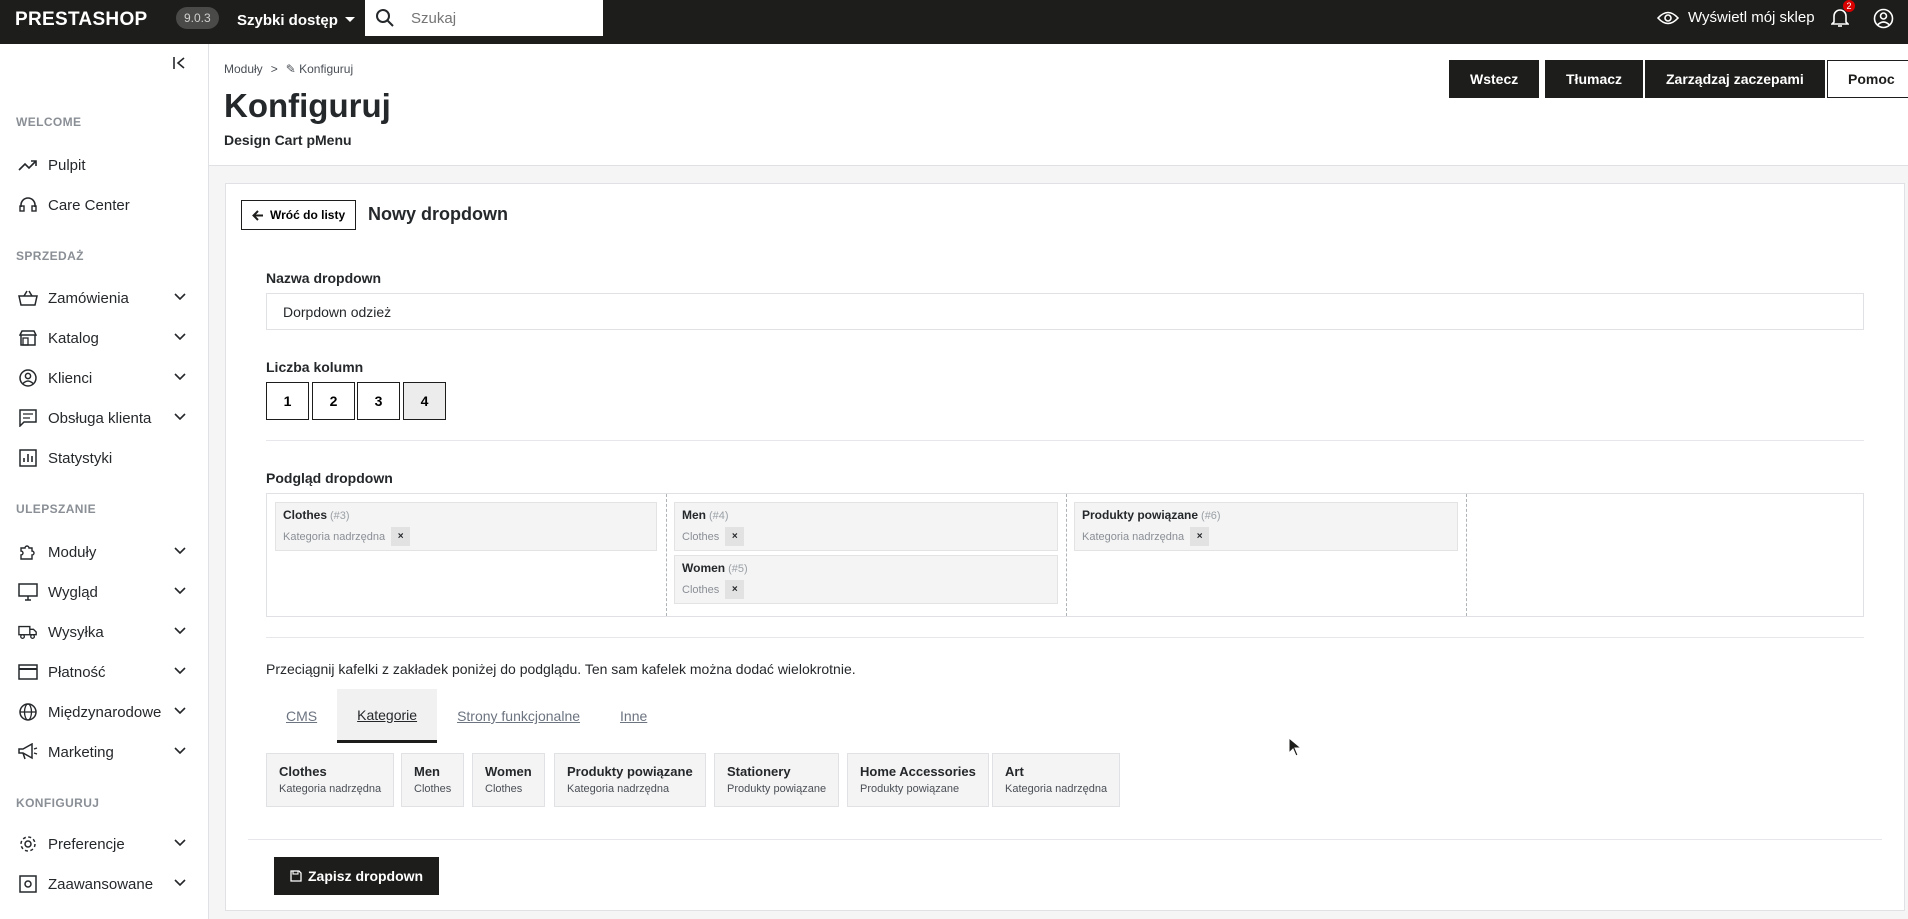 The width and height of the screenshot is (1908, 919). I want to click on sidebar-item-dashboard: Pulpit, so click(104, 165).